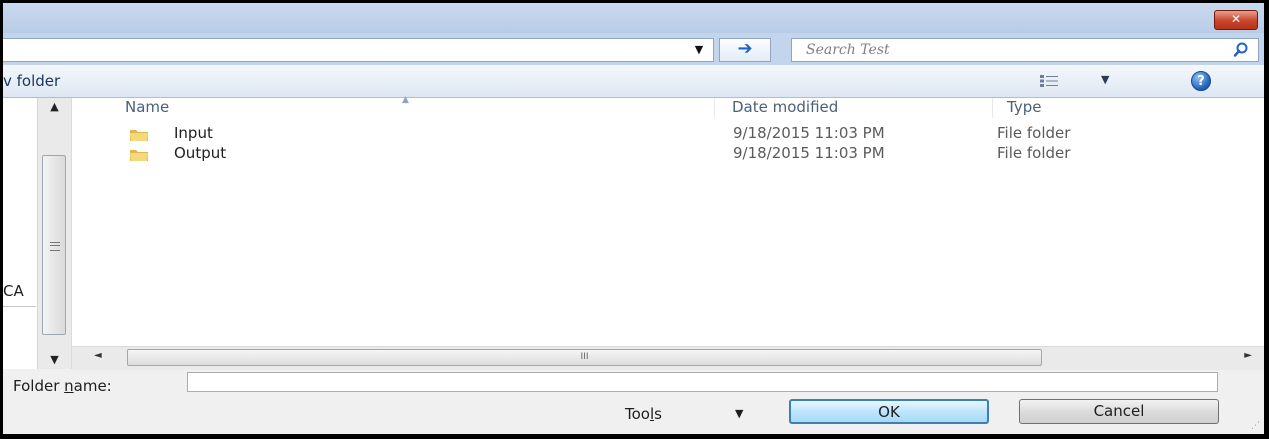  What do you see at coordinates (633, 81) in the screenshot?
I see `toolbar: v folder ▼ ?` at bounding box center [633, 81].